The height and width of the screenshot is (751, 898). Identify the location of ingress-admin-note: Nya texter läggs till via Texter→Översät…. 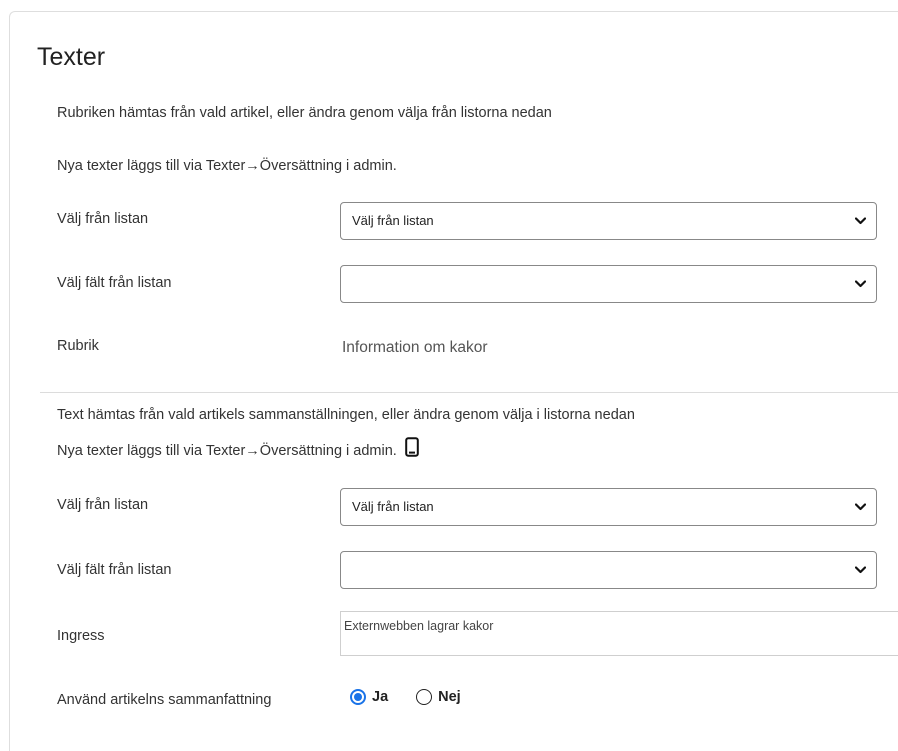
(238, 449).